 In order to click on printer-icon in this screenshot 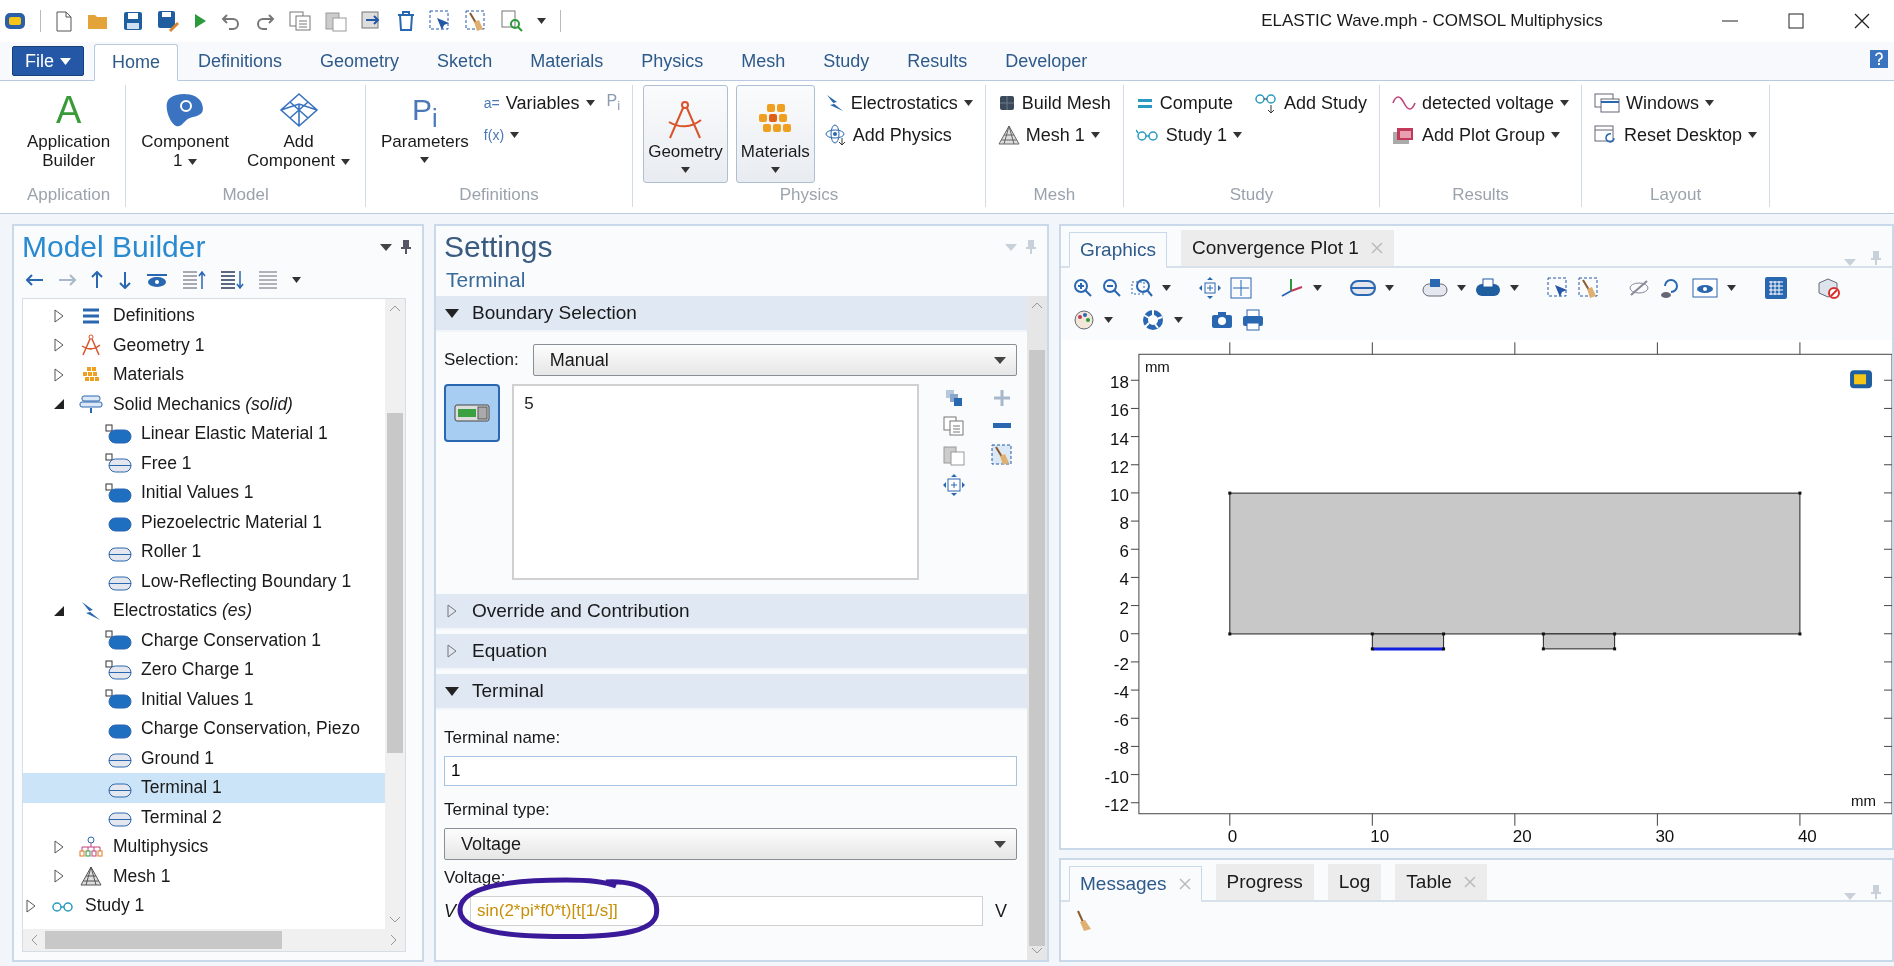, I will do `click(1253, 320)`.